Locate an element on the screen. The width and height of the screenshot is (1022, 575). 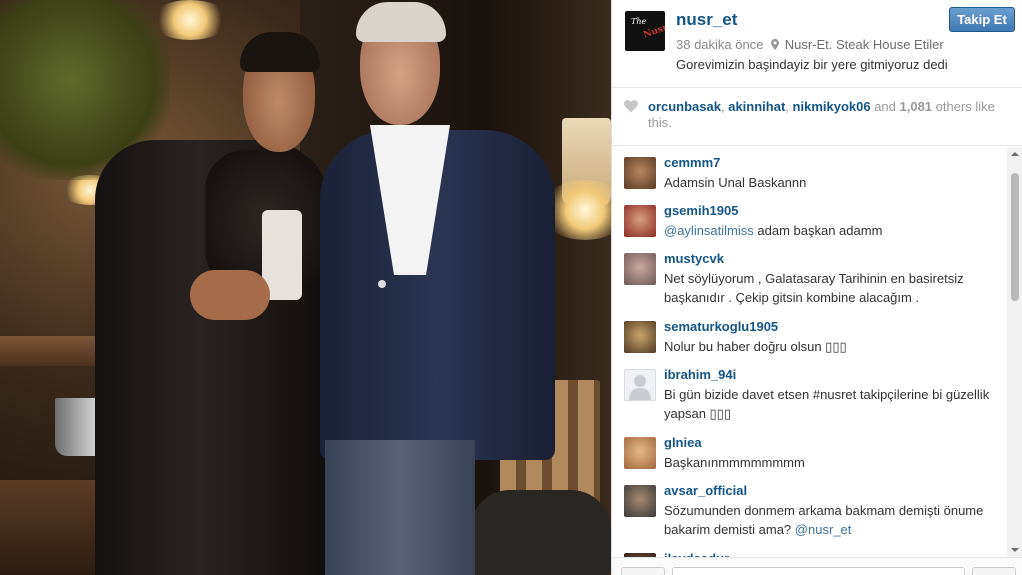
like-user: orcunbasak is located at coordinates (684, 106).